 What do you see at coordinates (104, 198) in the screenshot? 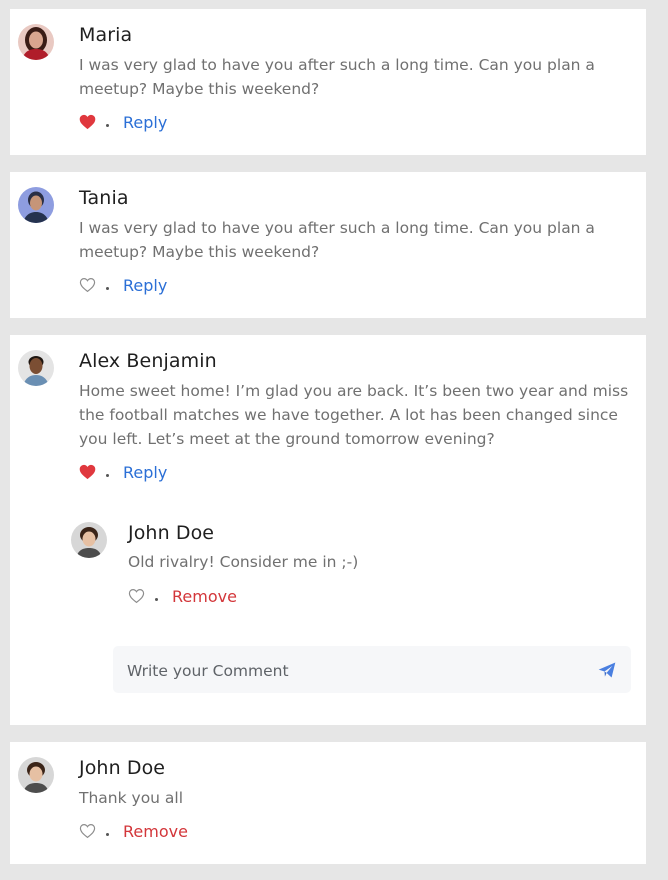
I see `commenter-name: Tania` at bounding box center [104, 198].